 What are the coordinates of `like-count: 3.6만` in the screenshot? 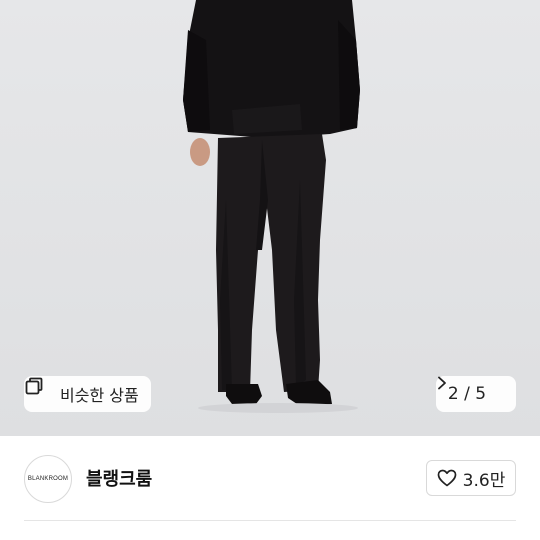 It's located at (484, 480).